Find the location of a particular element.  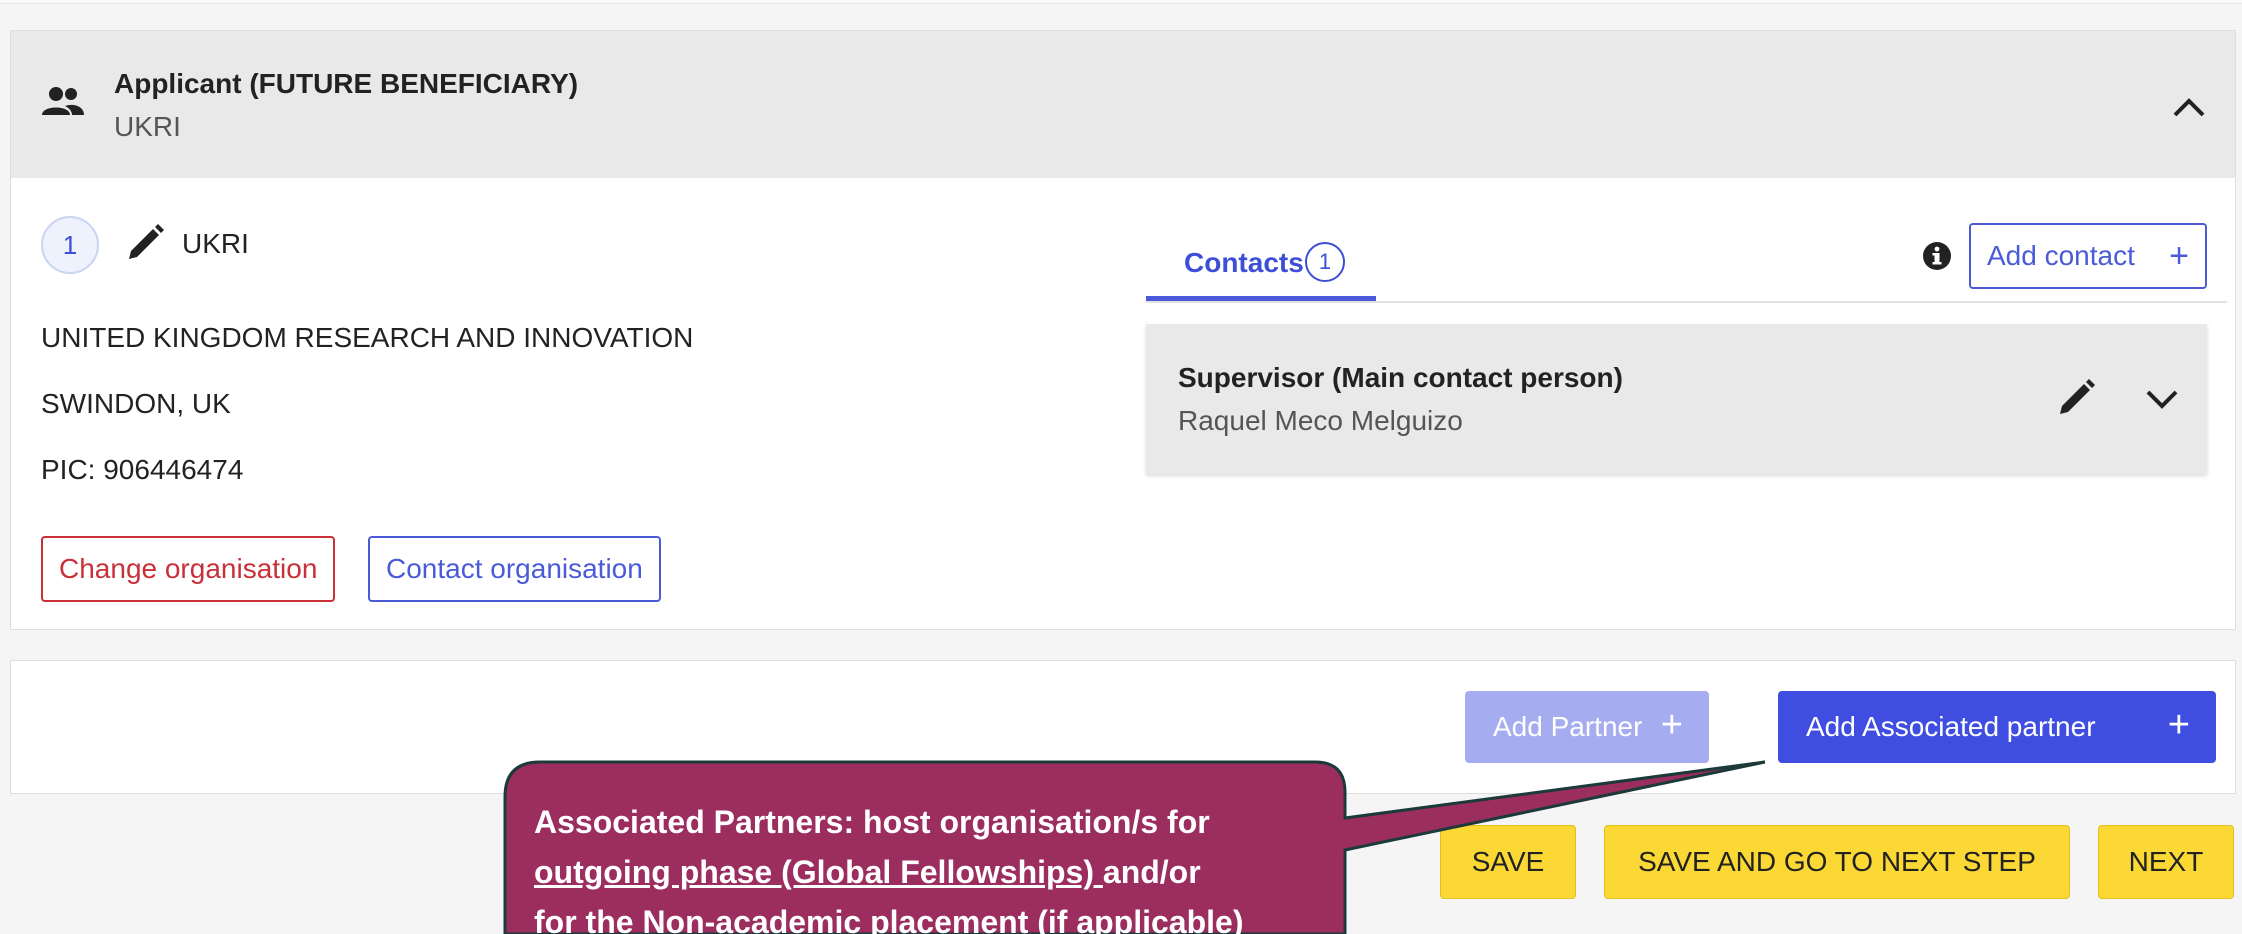

organisation-location: SWINDON, UK is located at coordinates (136, 403).